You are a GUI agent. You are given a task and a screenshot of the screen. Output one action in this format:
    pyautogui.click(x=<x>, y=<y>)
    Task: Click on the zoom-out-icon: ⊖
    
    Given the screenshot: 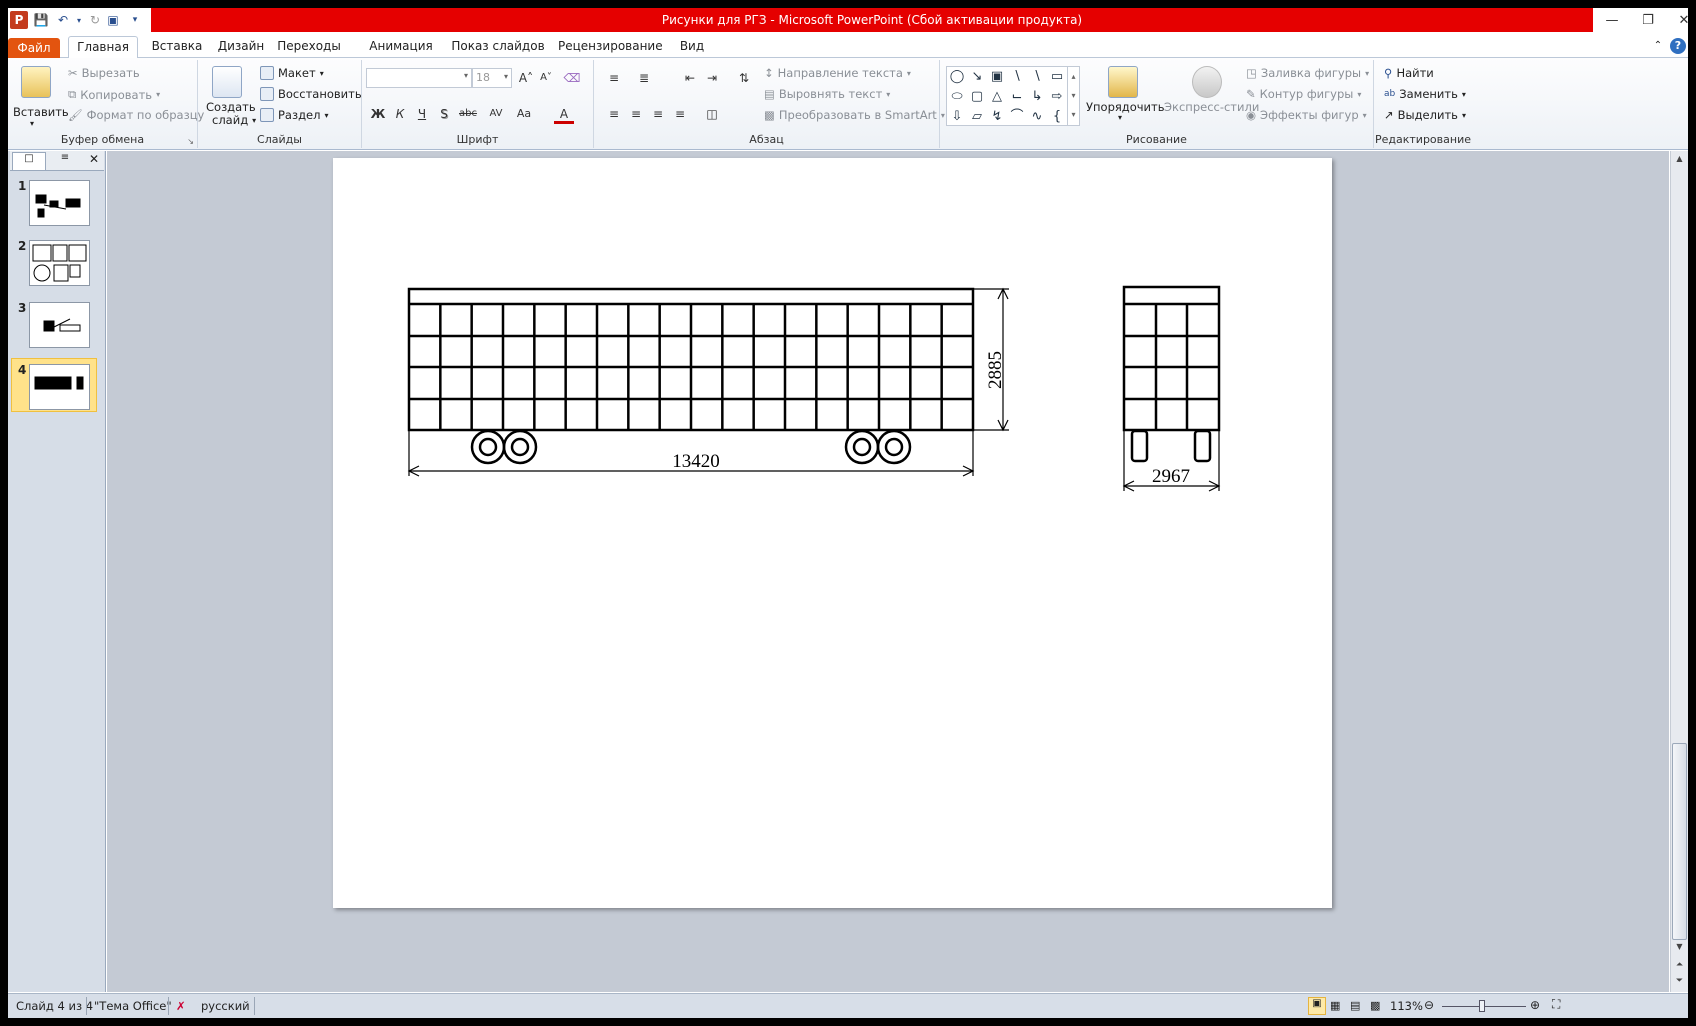 What is the action you would take?
    pyautogui.click(x=1429, y=1005)
    